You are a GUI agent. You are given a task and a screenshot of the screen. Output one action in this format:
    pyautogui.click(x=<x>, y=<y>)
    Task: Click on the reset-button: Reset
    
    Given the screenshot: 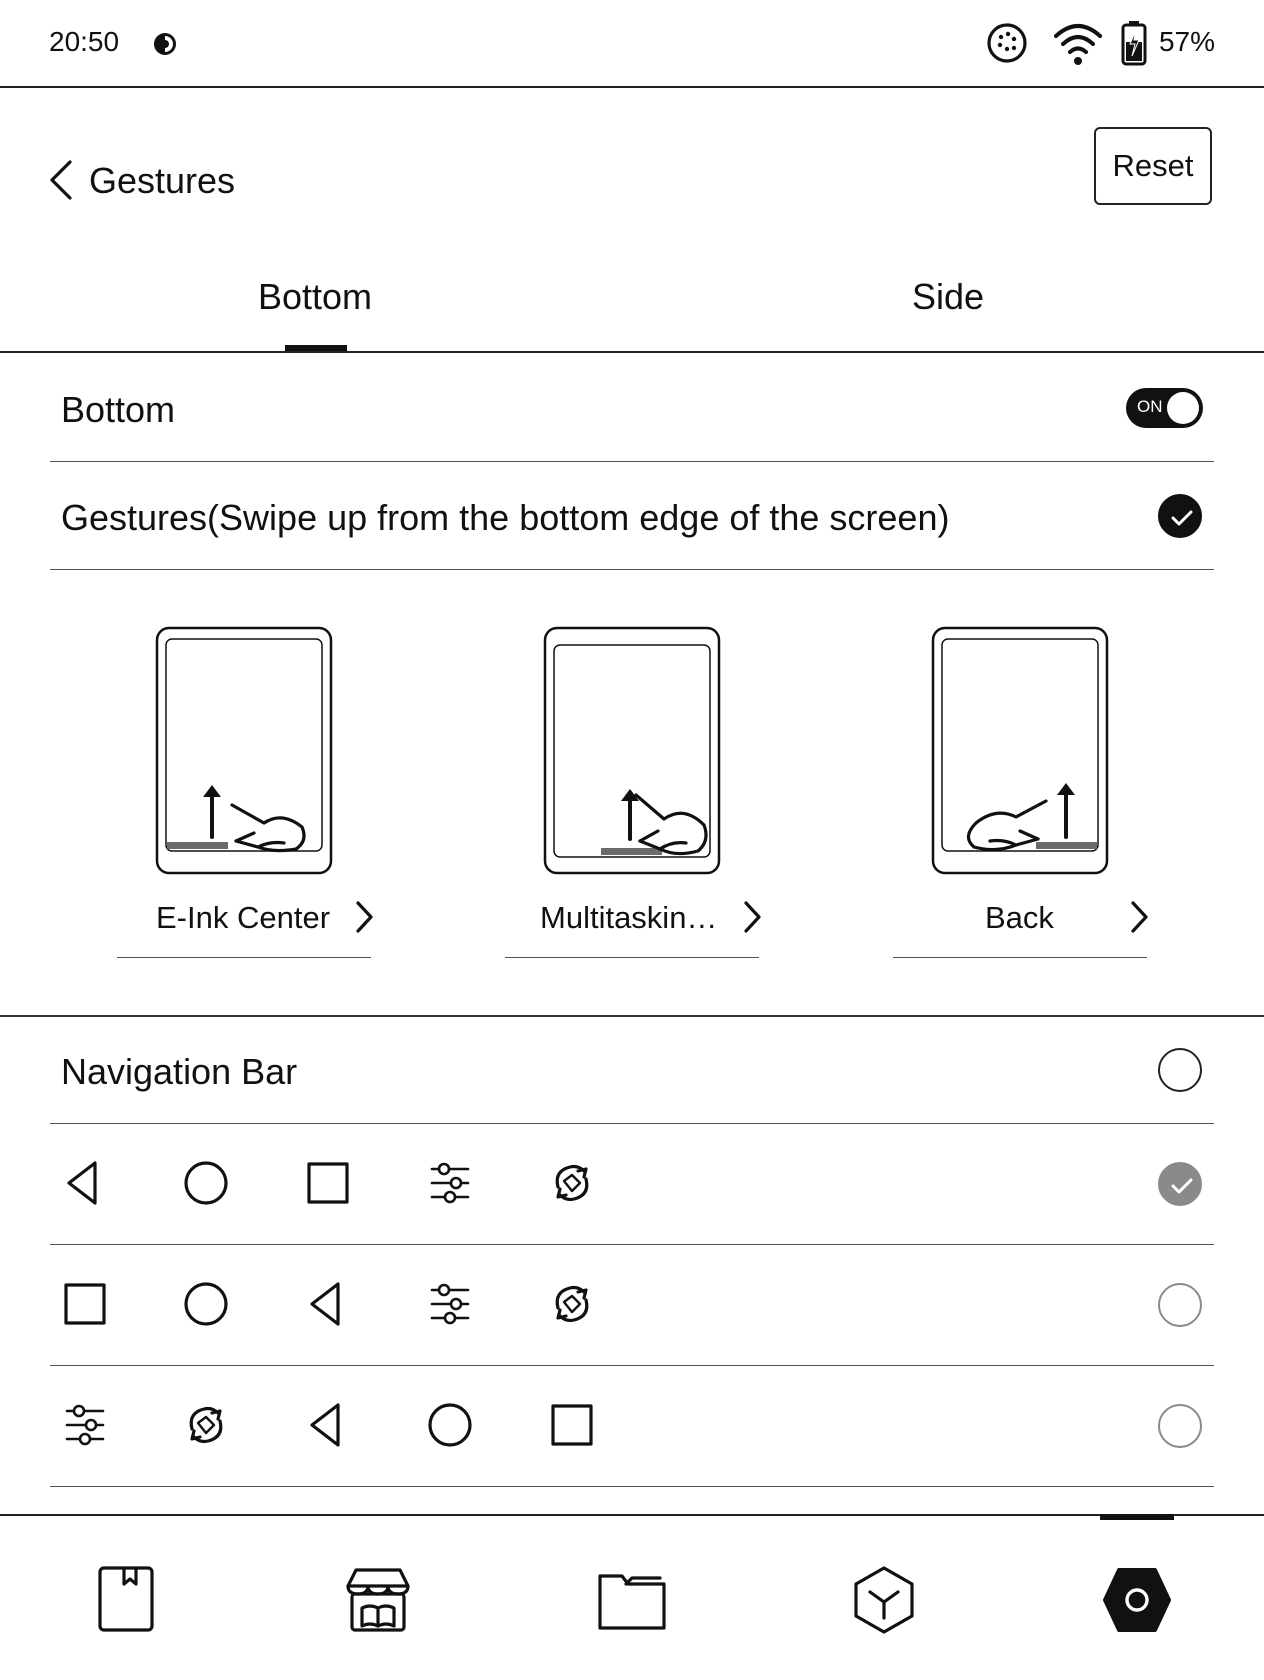 What is the action you would take?
    pyautogui.click(x=1153, y=166)
    